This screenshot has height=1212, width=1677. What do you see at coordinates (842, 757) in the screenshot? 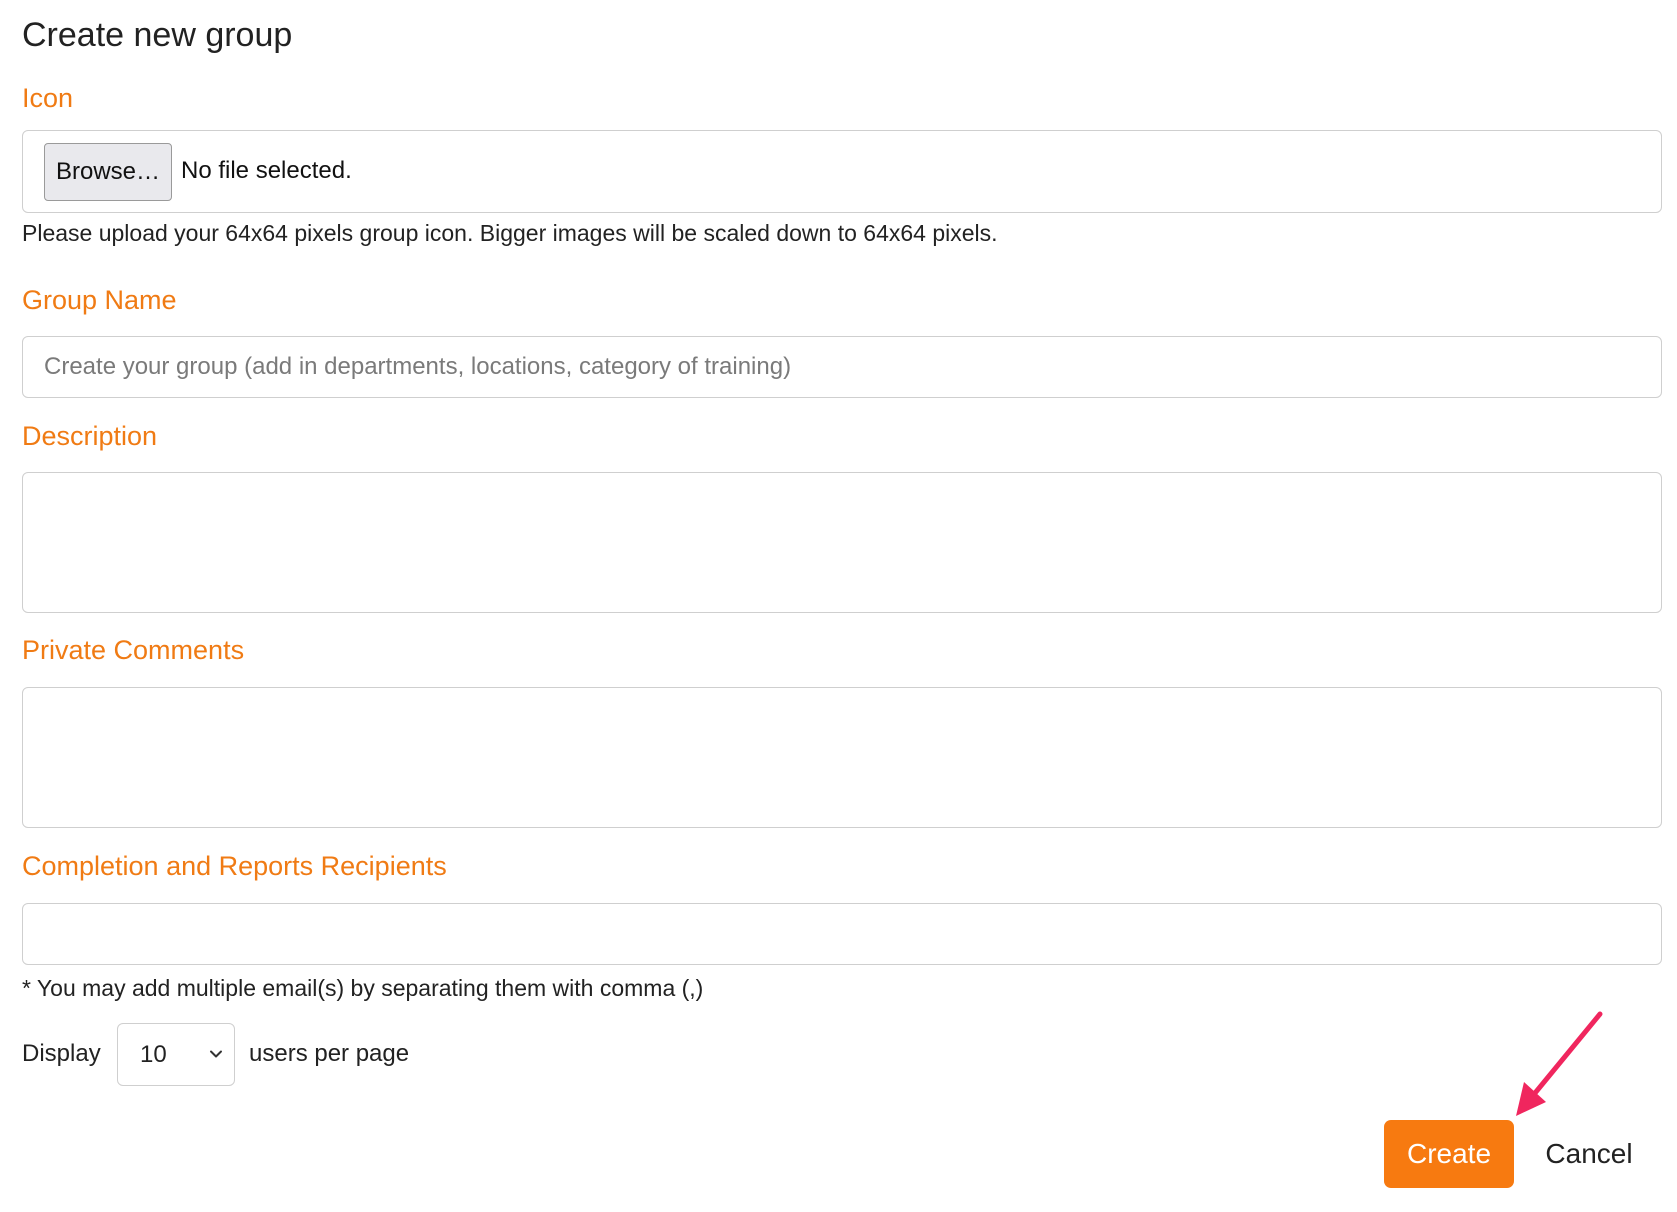
I see `private-comments-textarea` at bounding box center [842, 757].